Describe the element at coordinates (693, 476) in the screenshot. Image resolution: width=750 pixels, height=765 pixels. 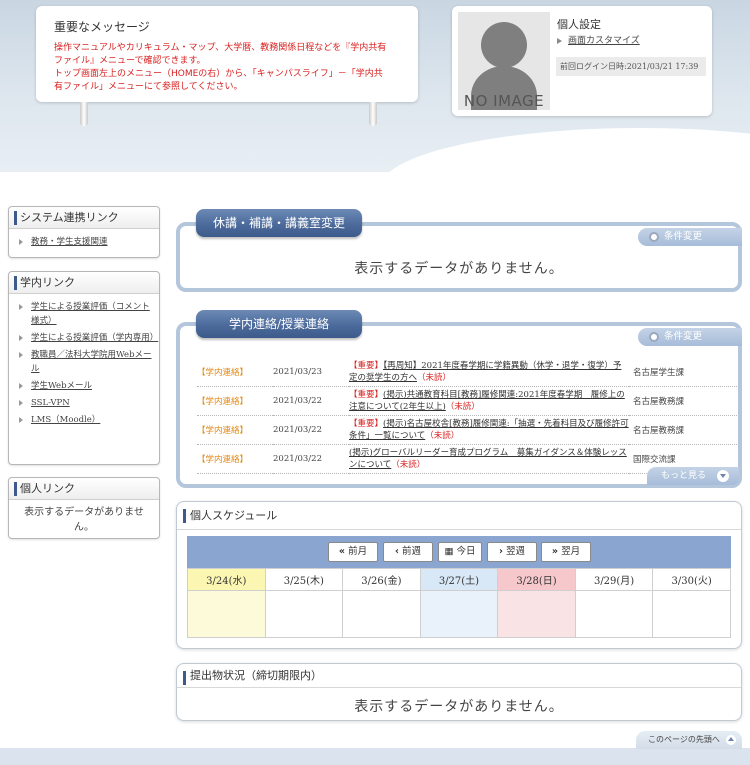
I see `more-notices-button: もっと見る` at that location.